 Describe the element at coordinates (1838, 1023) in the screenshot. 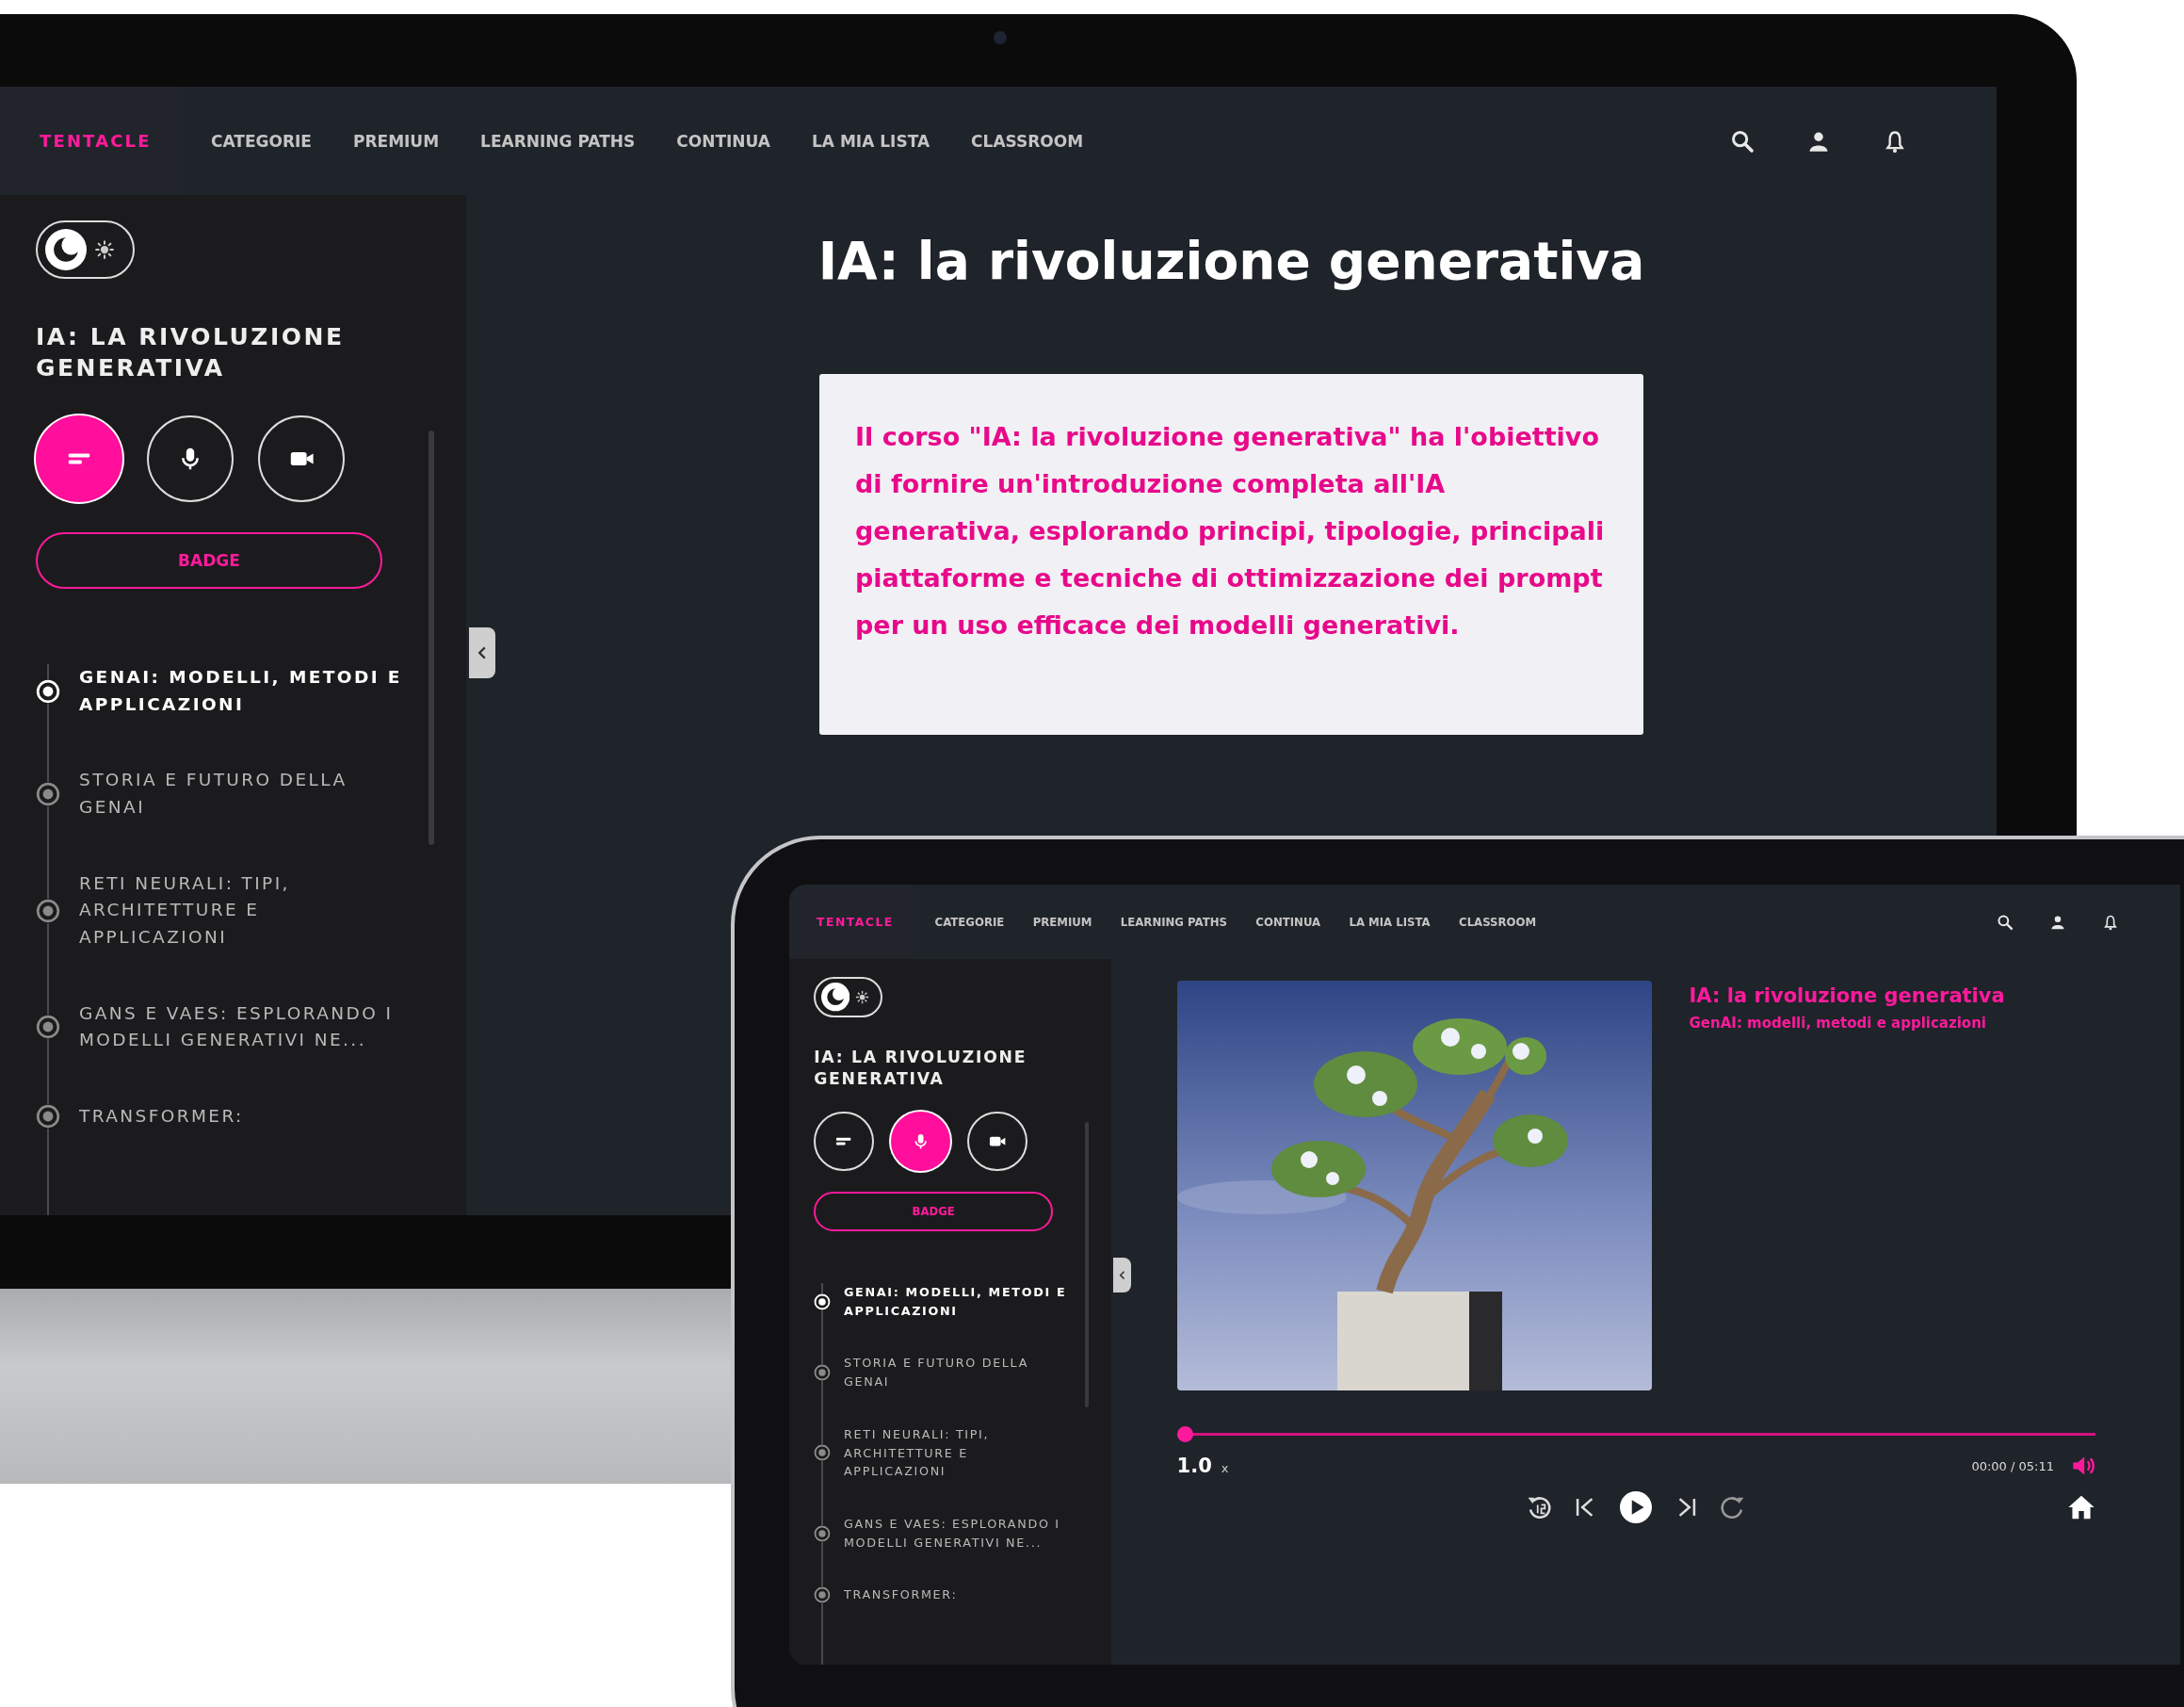

I see `lesson-title: GenAI: modelli, metodi e applicazioni` at that location.